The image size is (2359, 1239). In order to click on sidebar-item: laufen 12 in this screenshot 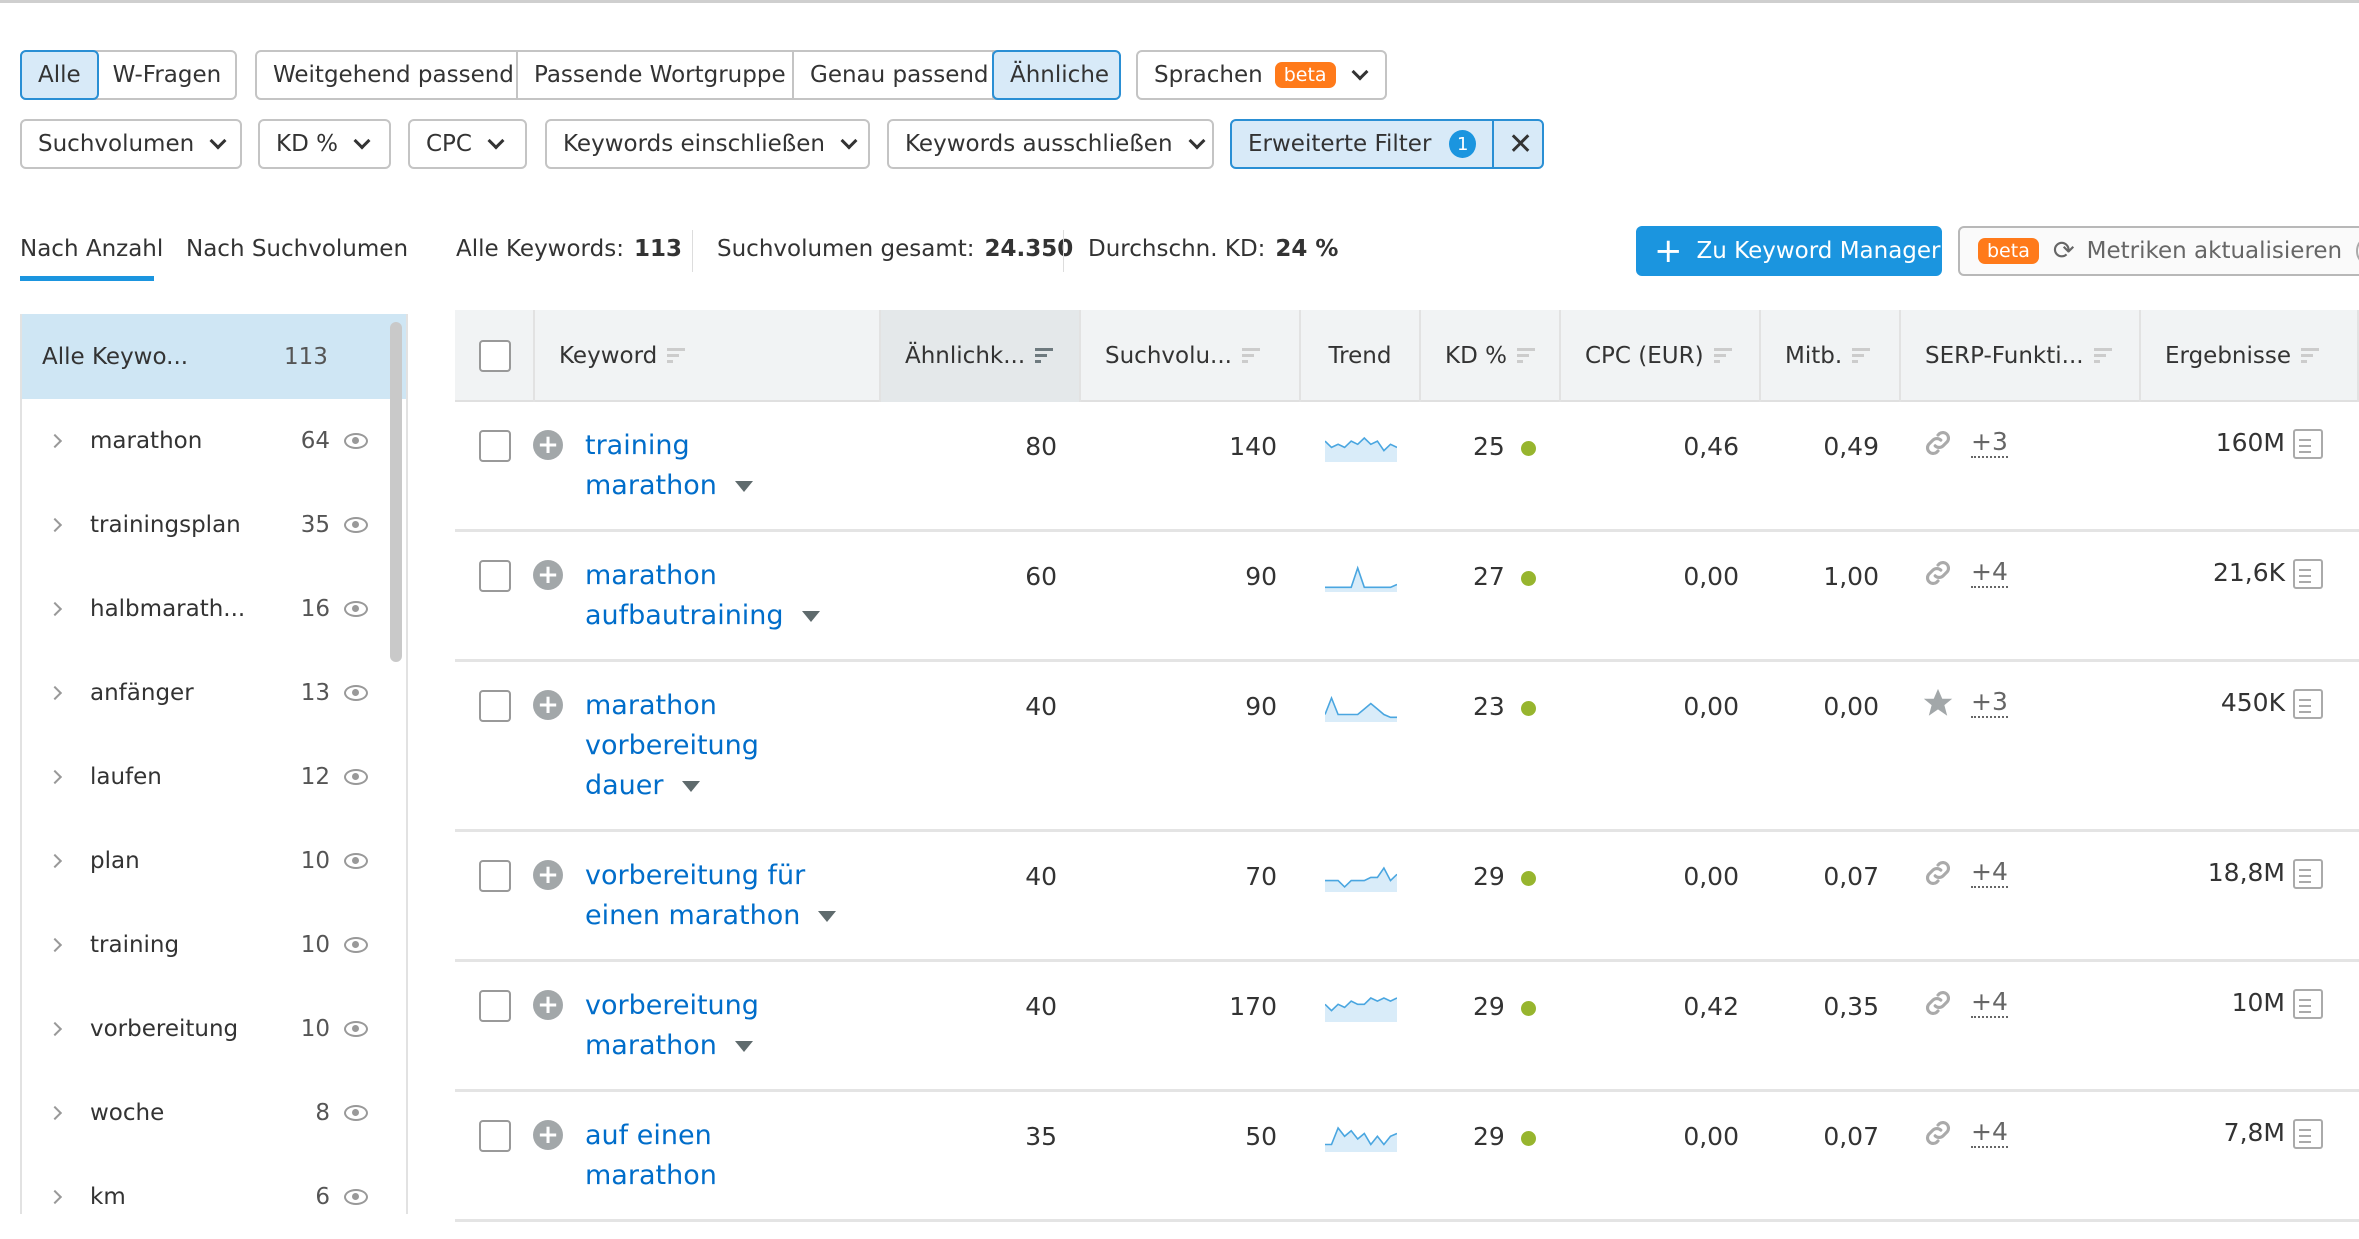, I will do `click(214, 777)`.